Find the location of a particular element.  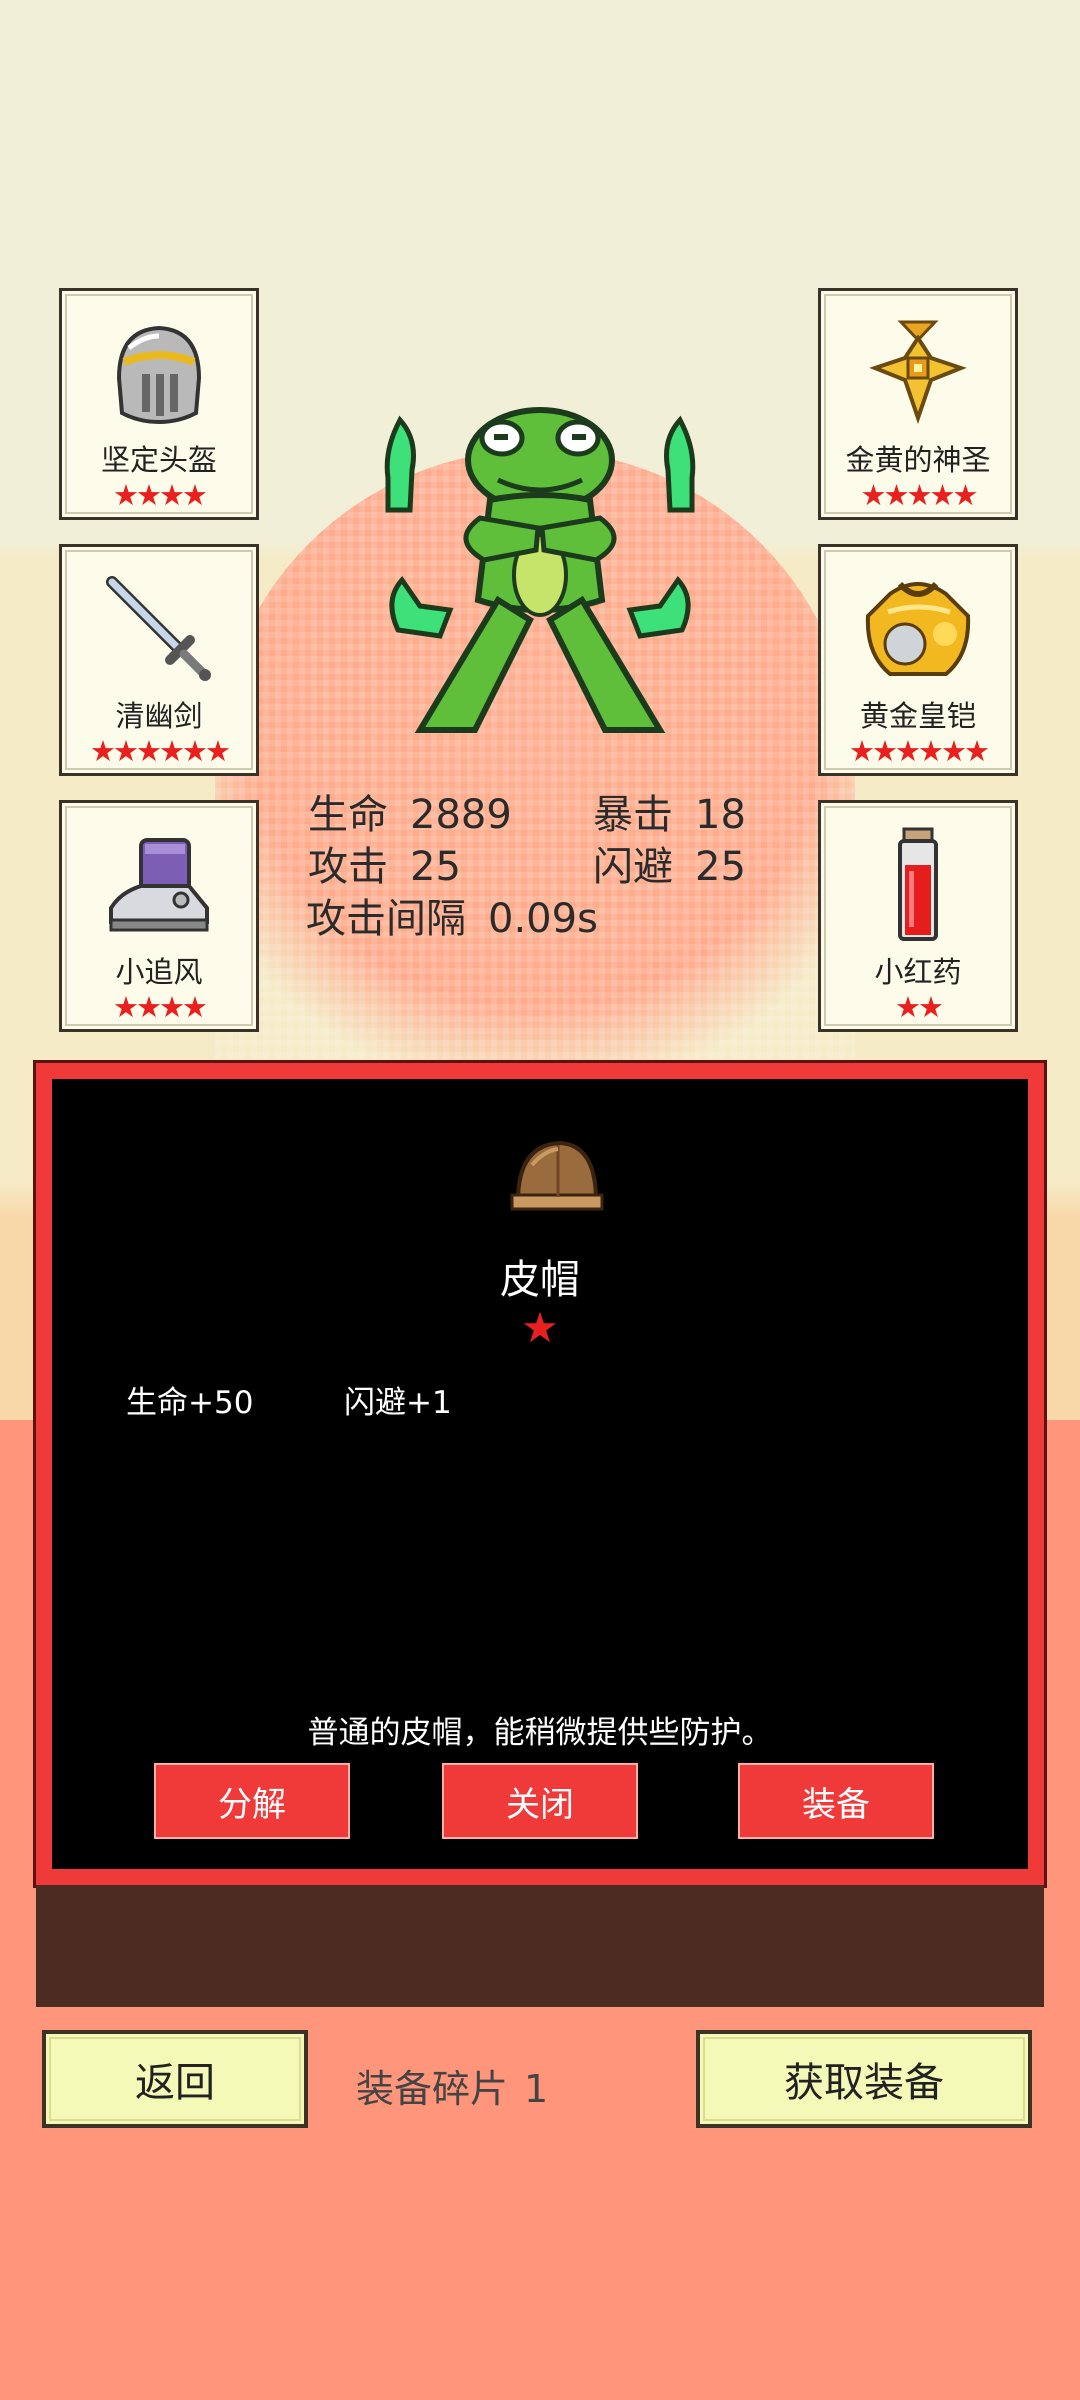

frog-hero-icon is located at coordinates (540, 575).